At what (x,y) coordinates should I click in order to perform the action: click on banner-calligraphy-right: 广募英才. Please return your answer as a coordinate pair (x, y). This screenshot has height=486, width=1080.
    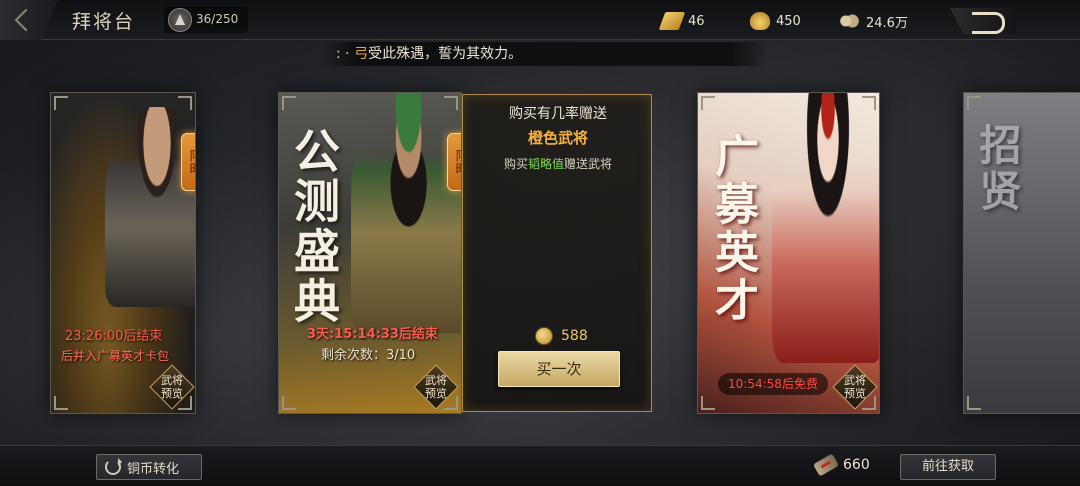
    Looking at the image, I should click on (732, 229).